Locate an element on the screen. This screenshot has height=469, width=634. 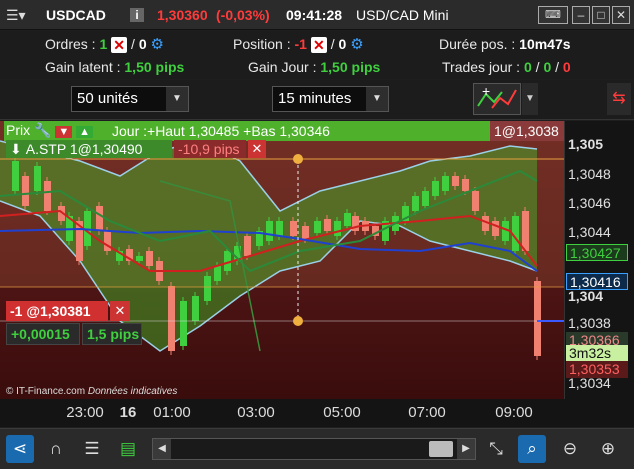
orders-open-count: 1 is located at coordinates (103, 44).